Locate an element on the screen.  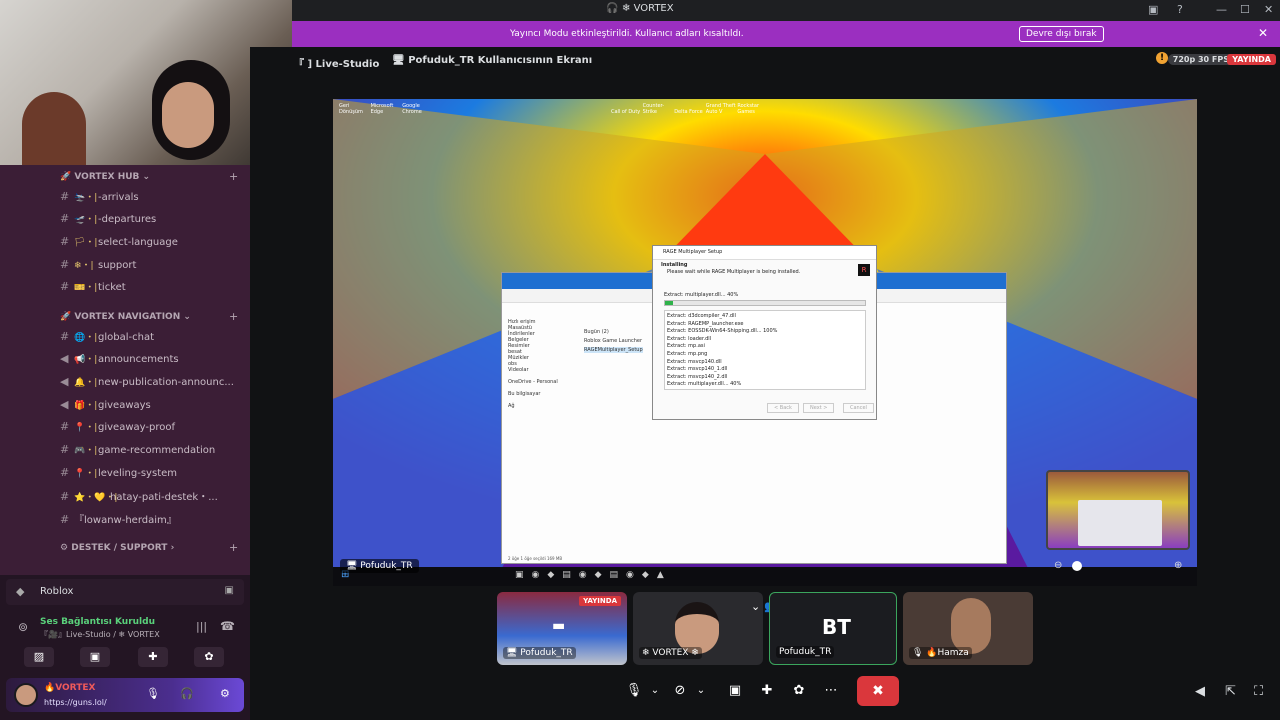
camera-toggle-button: ▨ is located at coordinates (39, 657).